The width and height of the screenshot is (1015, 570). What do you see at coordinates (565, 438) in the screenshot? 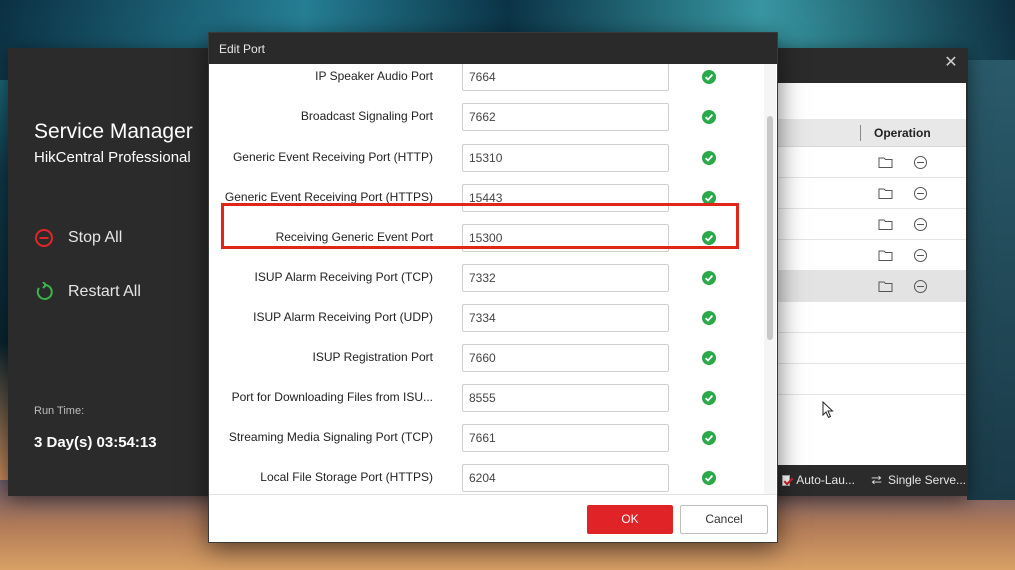
I see `port-input: 7661` at bounding box center [565, 438].